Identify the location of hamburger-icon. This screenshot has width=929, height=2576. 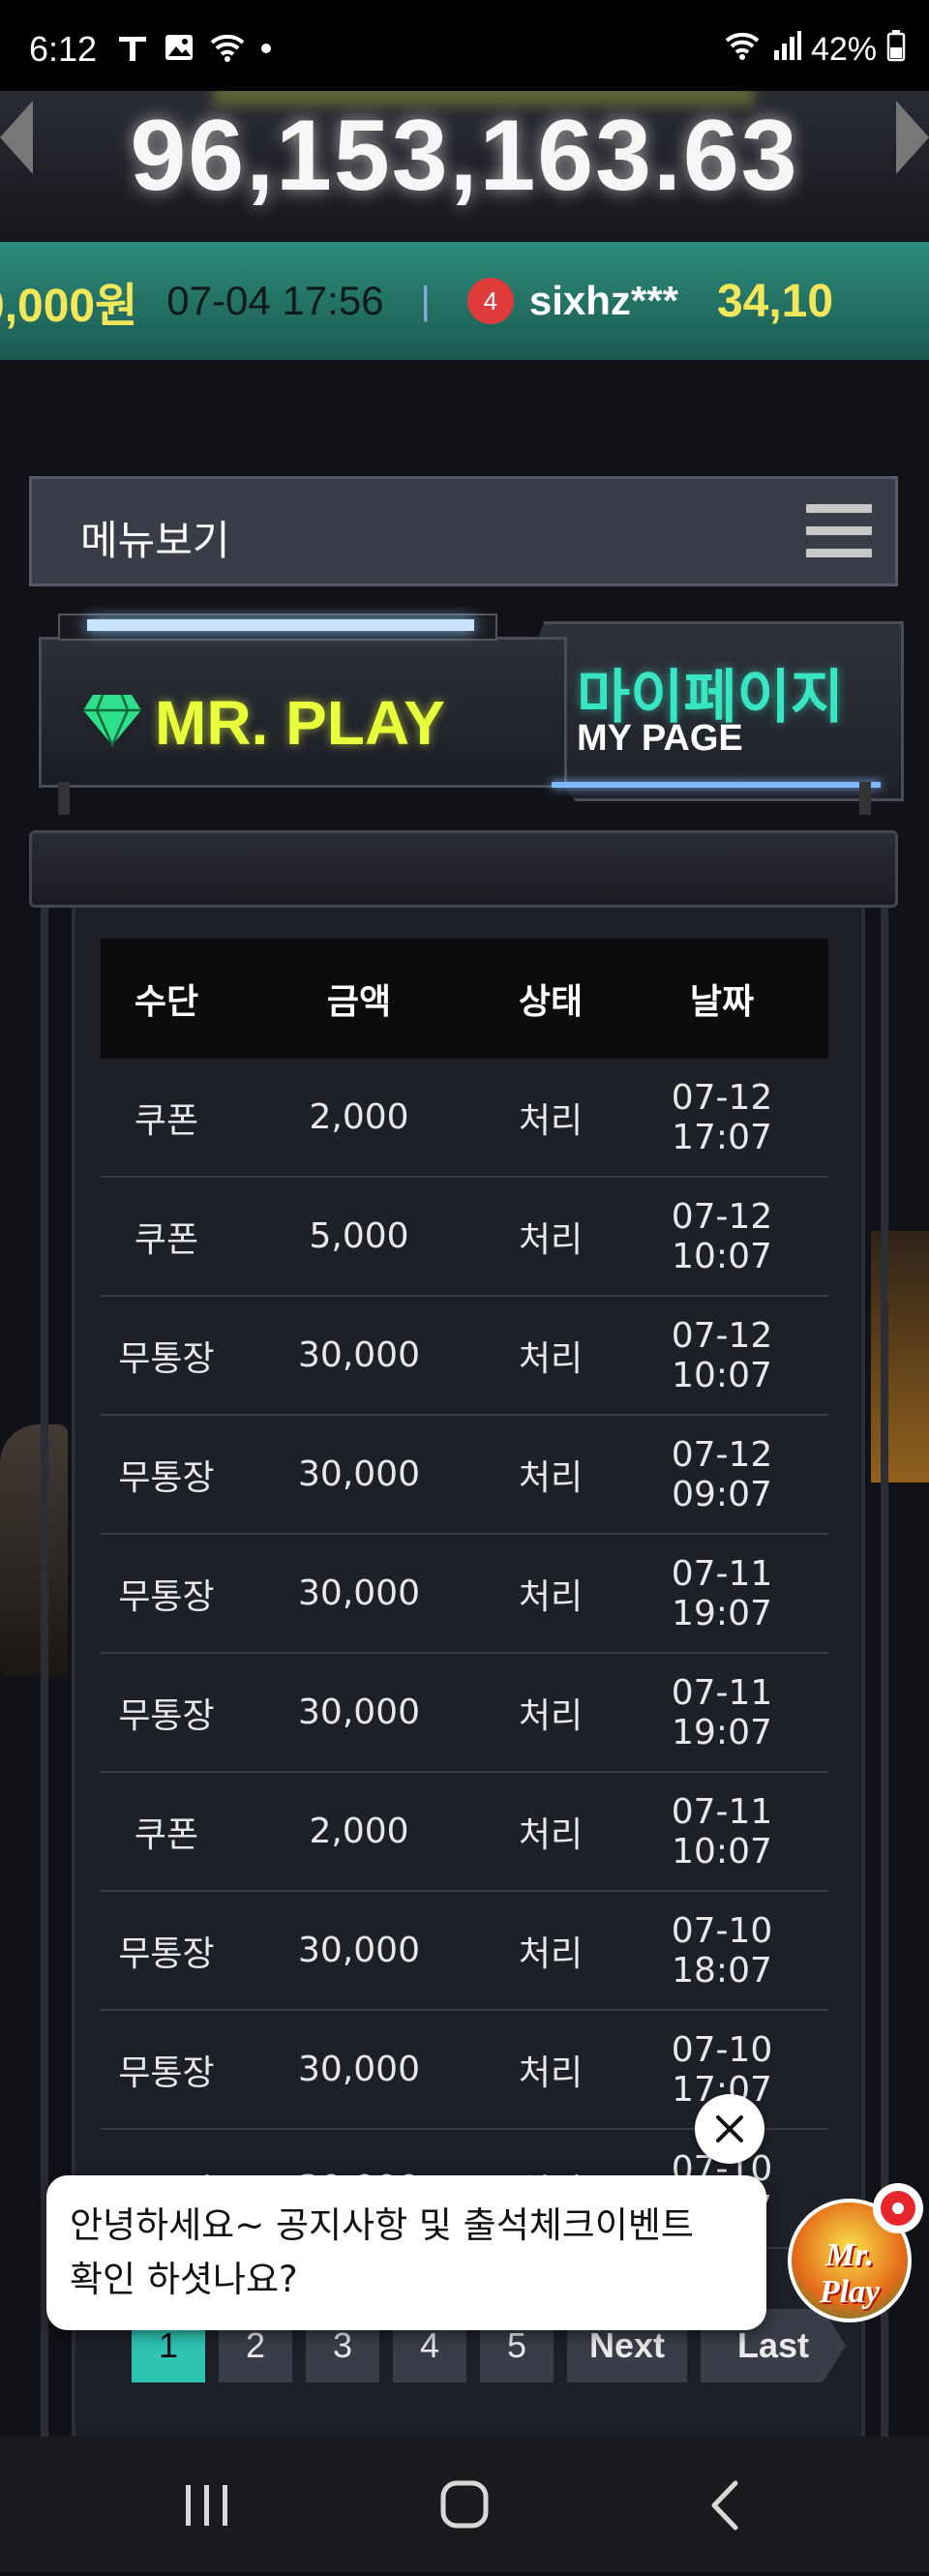
(839, 533).